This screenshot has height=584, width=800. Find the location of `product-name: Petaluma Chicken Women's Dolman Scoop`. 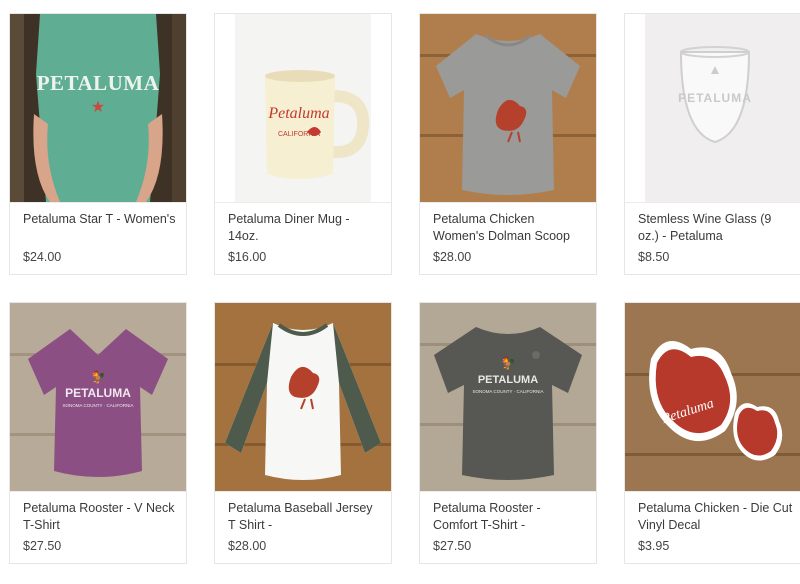

product-name: Petaluma Chicken Women's Dolman Scoop is located at coordinates (510, 228).